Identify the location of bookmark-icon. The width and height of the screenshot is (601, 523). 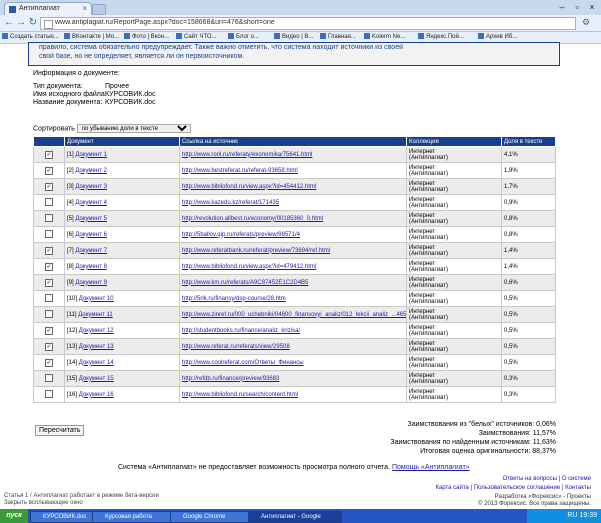
(179, 36).